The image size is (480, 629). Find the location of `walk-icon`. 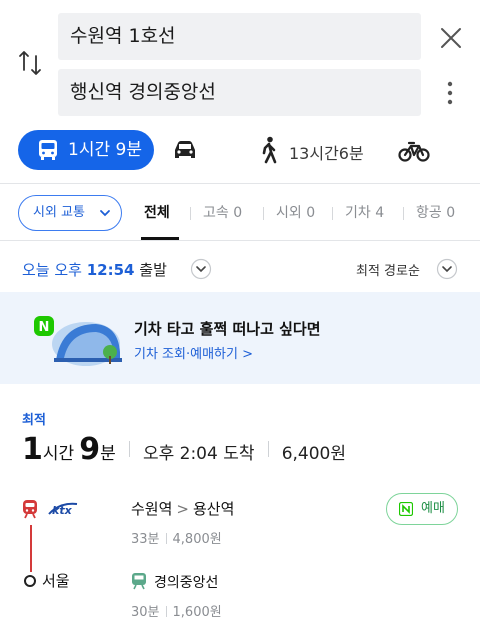

walk-icon is located at coordinates (269, 150).